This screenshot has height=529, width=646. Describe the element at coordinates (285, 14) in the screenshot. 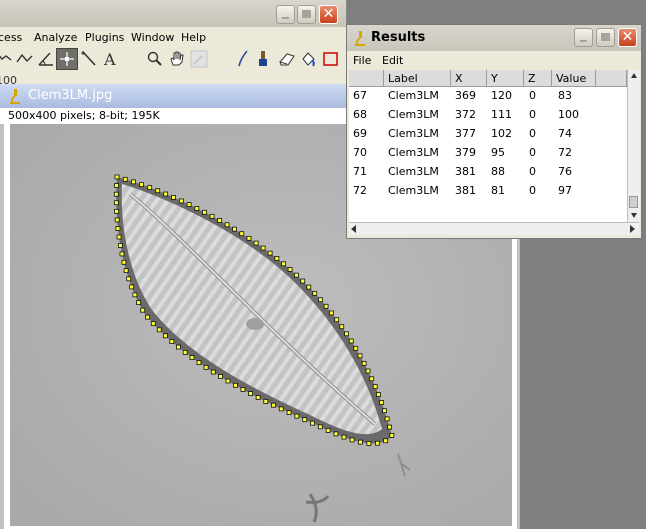

I see `minimize-button` at that location.